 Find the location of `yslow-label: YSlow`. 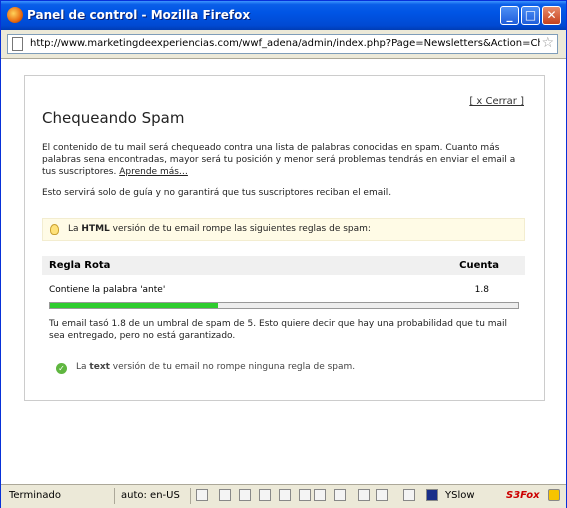

yslow-label: YSlow is located at coordinates (471, 496).